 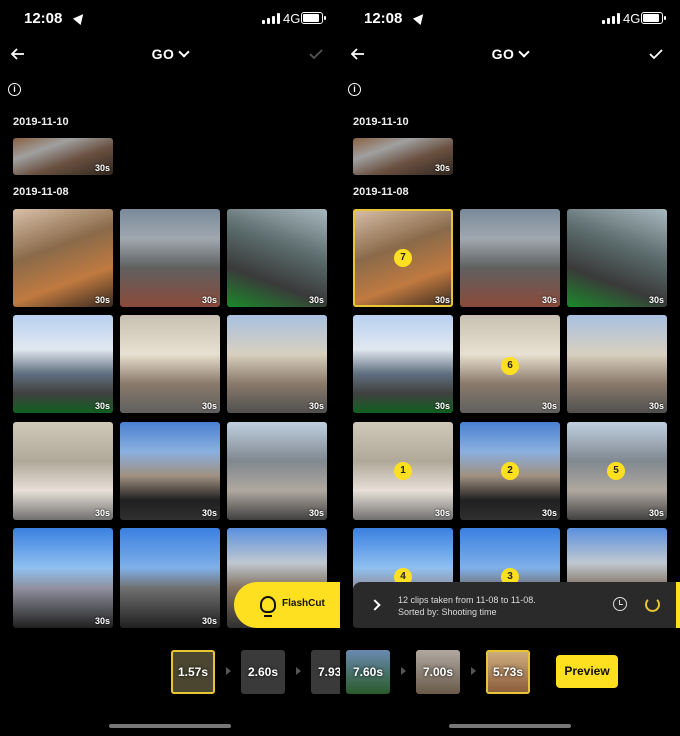 I want to click on clip-duration: 2.60s, so click(x=263, y=672).